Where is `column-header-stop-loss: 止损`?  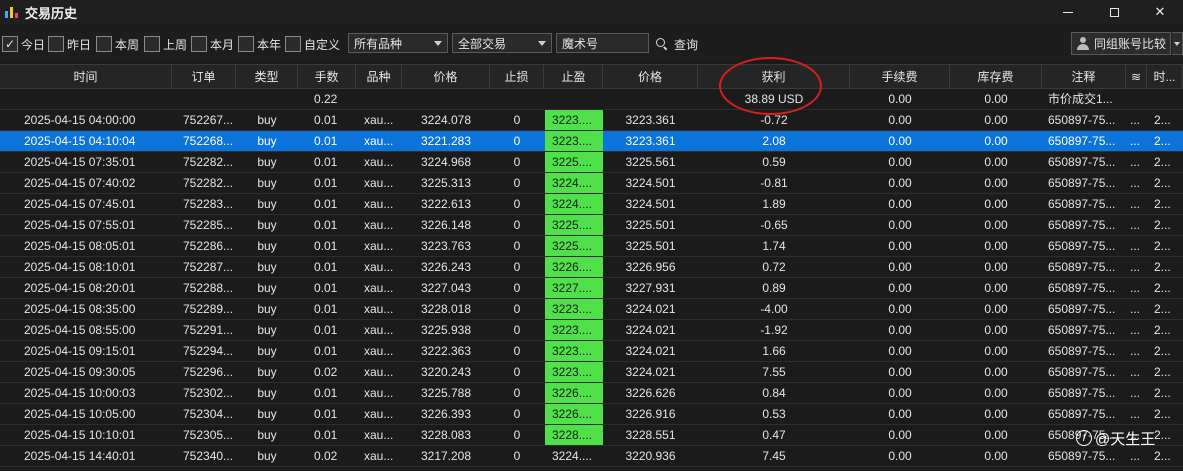
column-header-stop-loss: 止损 is located at coordinates (517, 77).